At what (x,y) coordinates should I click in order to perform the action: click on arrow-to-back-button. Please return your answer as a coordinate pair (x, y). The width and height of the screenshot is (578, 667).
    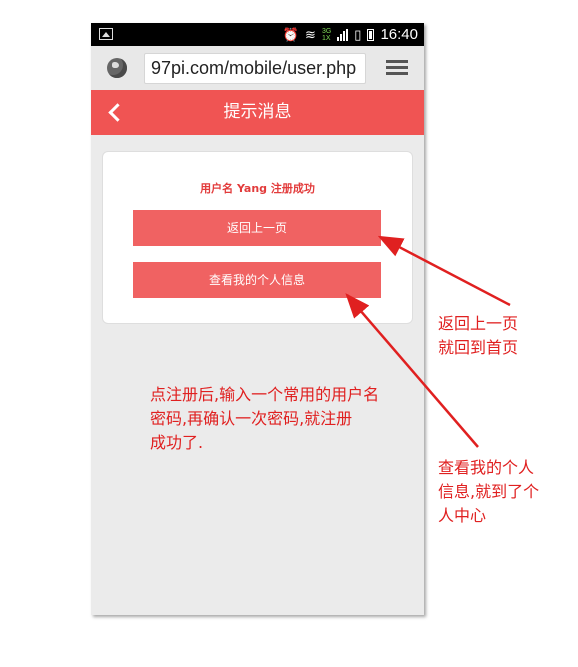
    Looking at the image, I should click on (444, 271).